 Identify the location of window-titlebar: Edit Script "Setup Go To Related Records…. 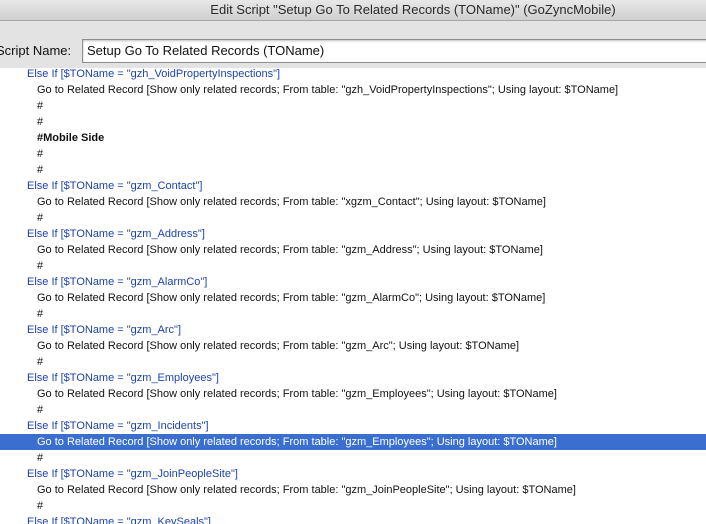
(353, 10).